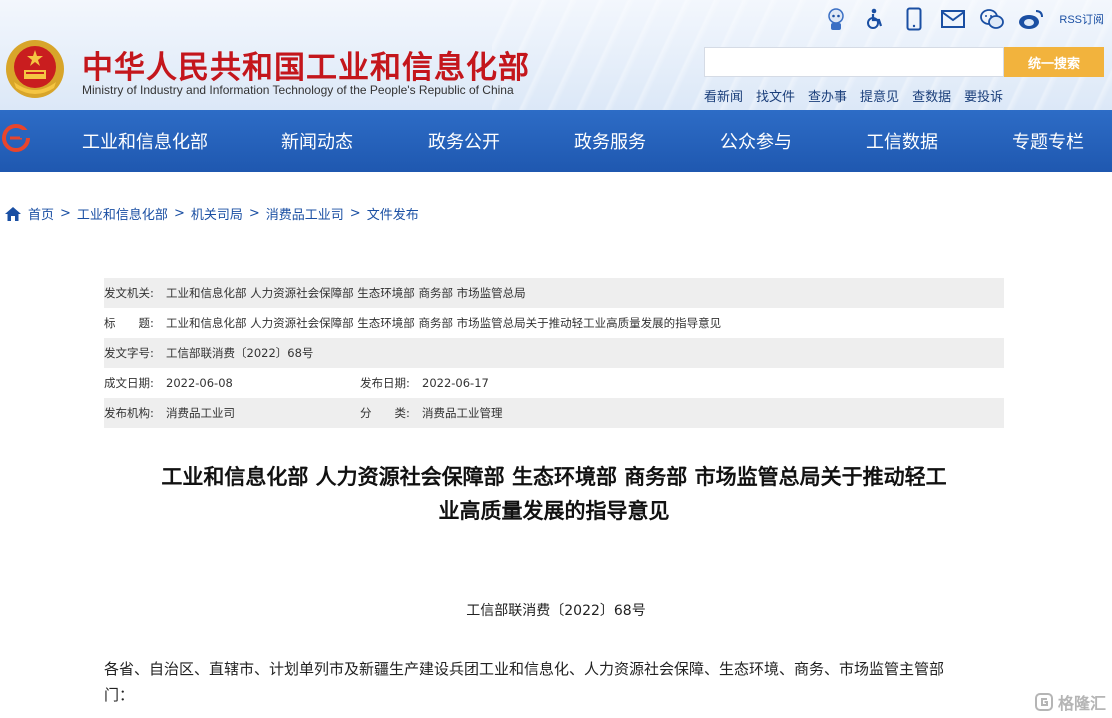 Image resolution: width=1112 pixels, height=718 pixels. I want to click on breadcrumb-ministry: 工业和信息化部, so click(122, 213).